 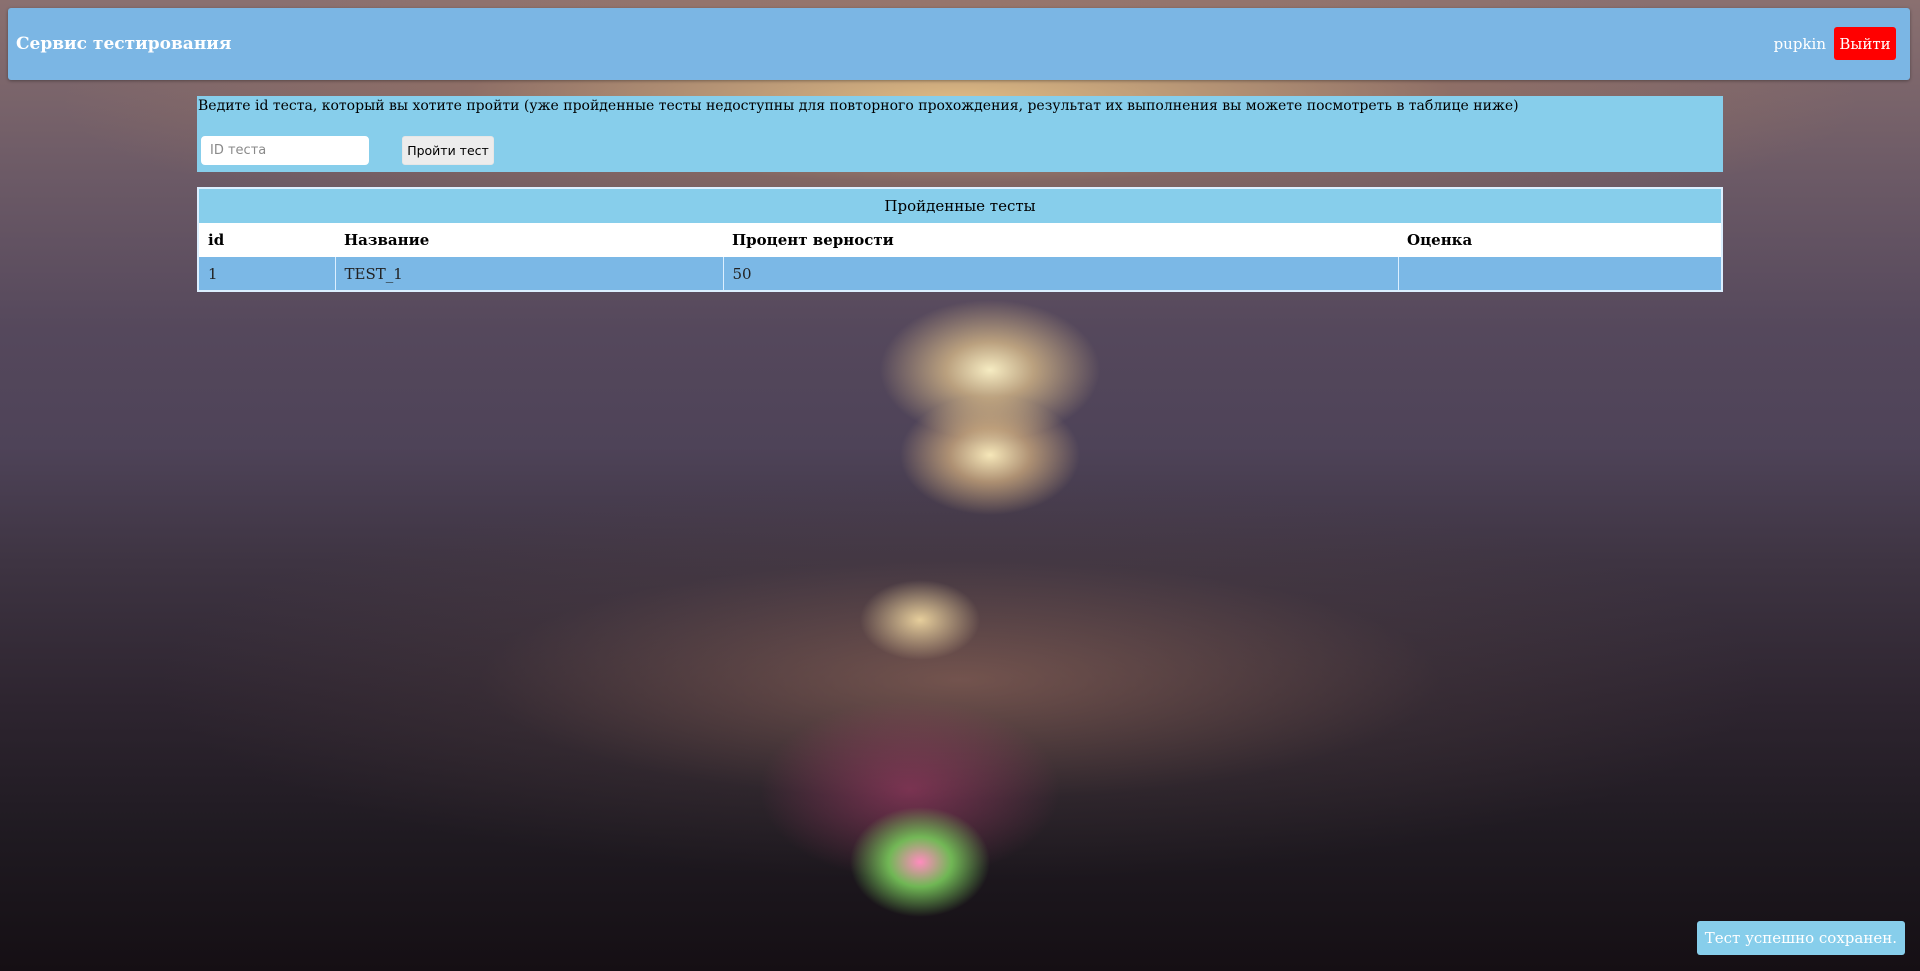 I want to click on table-row: 1 TEST_1 50, so click(x=960, y=273).